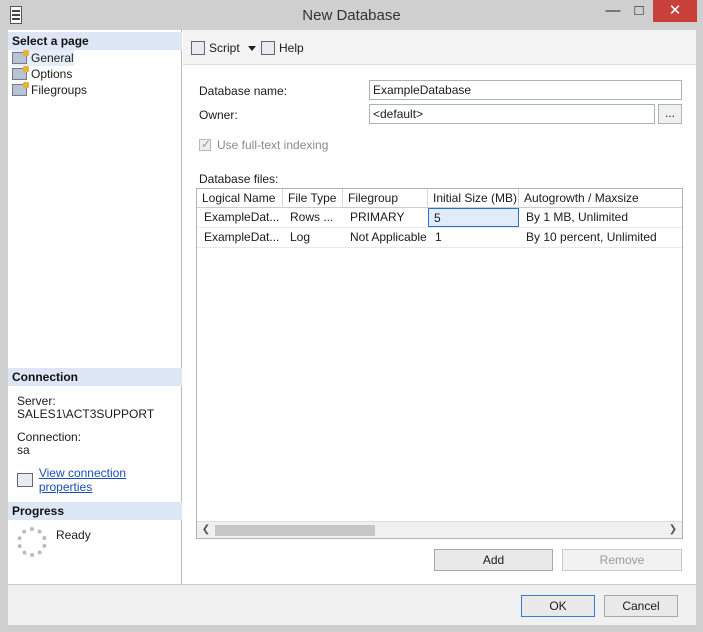 This screenshot has width=703, height=632. What do you see at coordinates (95, 511) in the screenshot?
I see `progress-header: Progress` at bounding box center [95, 511].